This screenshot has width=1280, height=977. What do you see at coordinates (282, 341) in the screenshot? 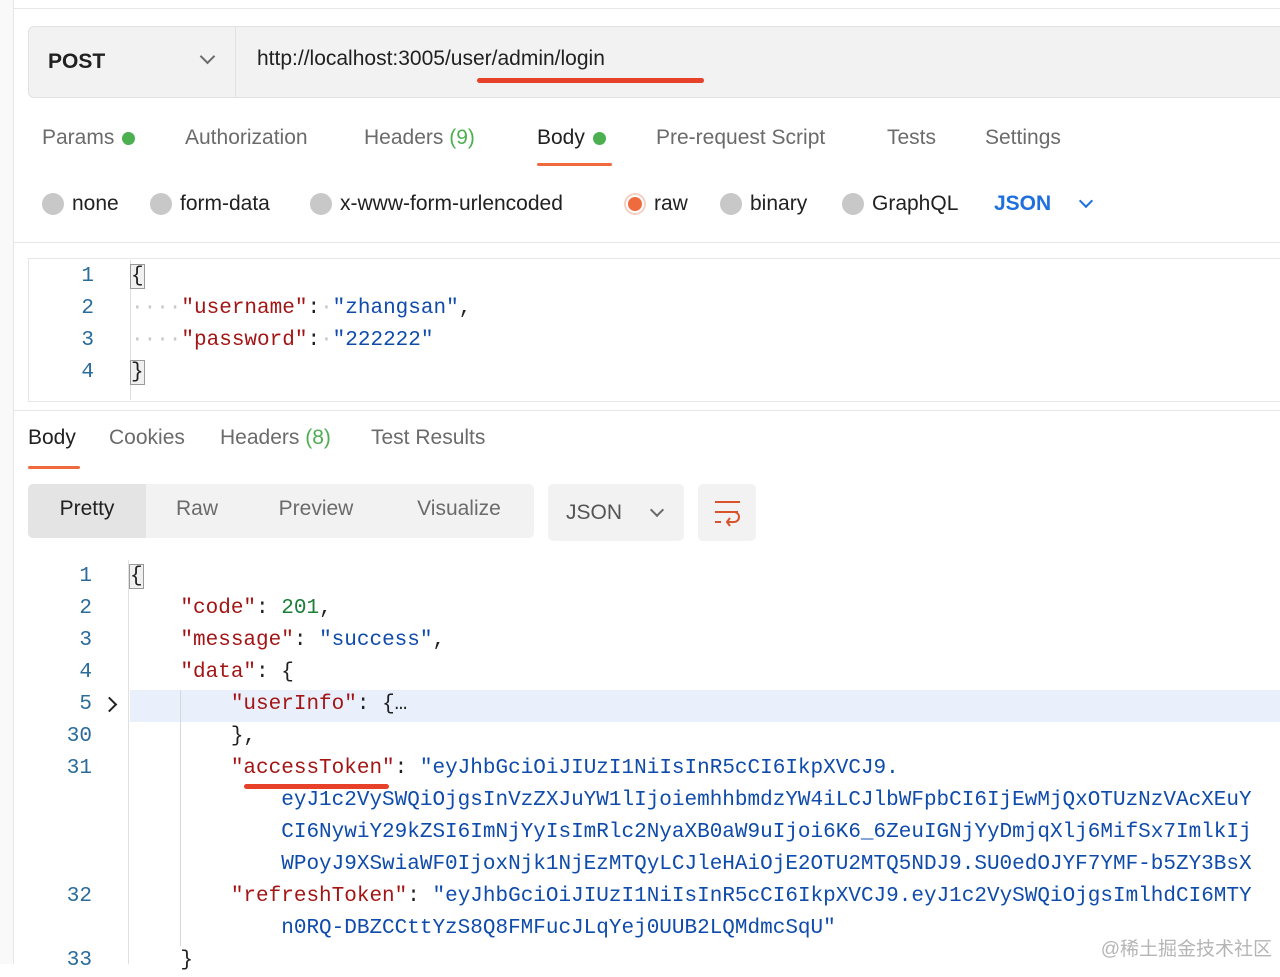
I see `code-line: ····"password":·"222222"` at bounding box center [282, 341].